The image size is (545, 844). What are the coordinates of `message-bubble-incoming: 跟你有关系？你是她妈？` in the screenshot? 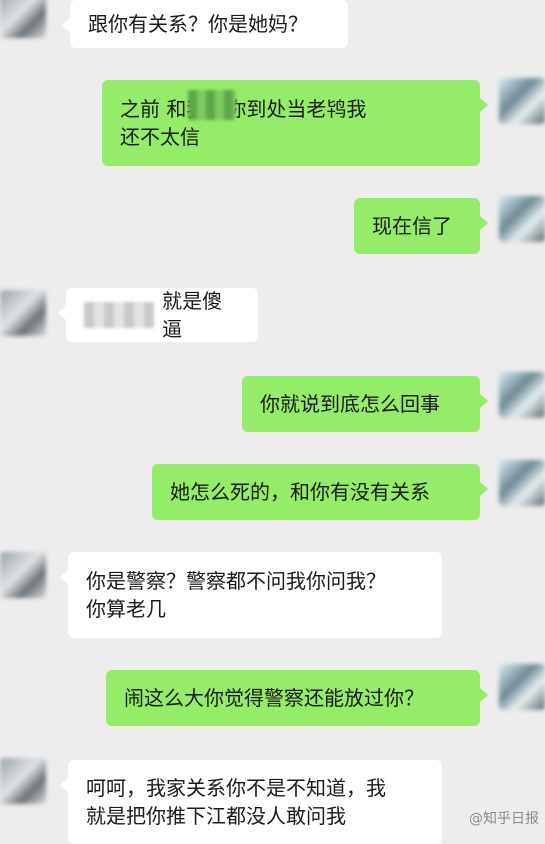 It's located at (205, 24).